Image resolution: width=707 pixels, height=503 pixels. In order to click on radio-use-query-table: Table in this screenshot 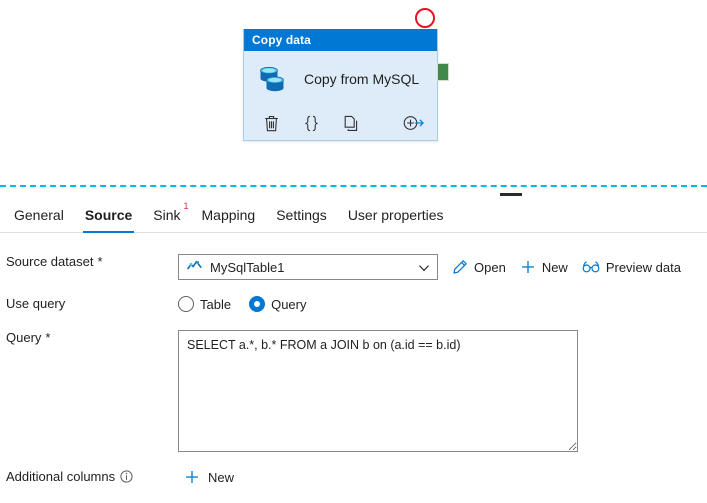, I will do `click(204, 304)`.